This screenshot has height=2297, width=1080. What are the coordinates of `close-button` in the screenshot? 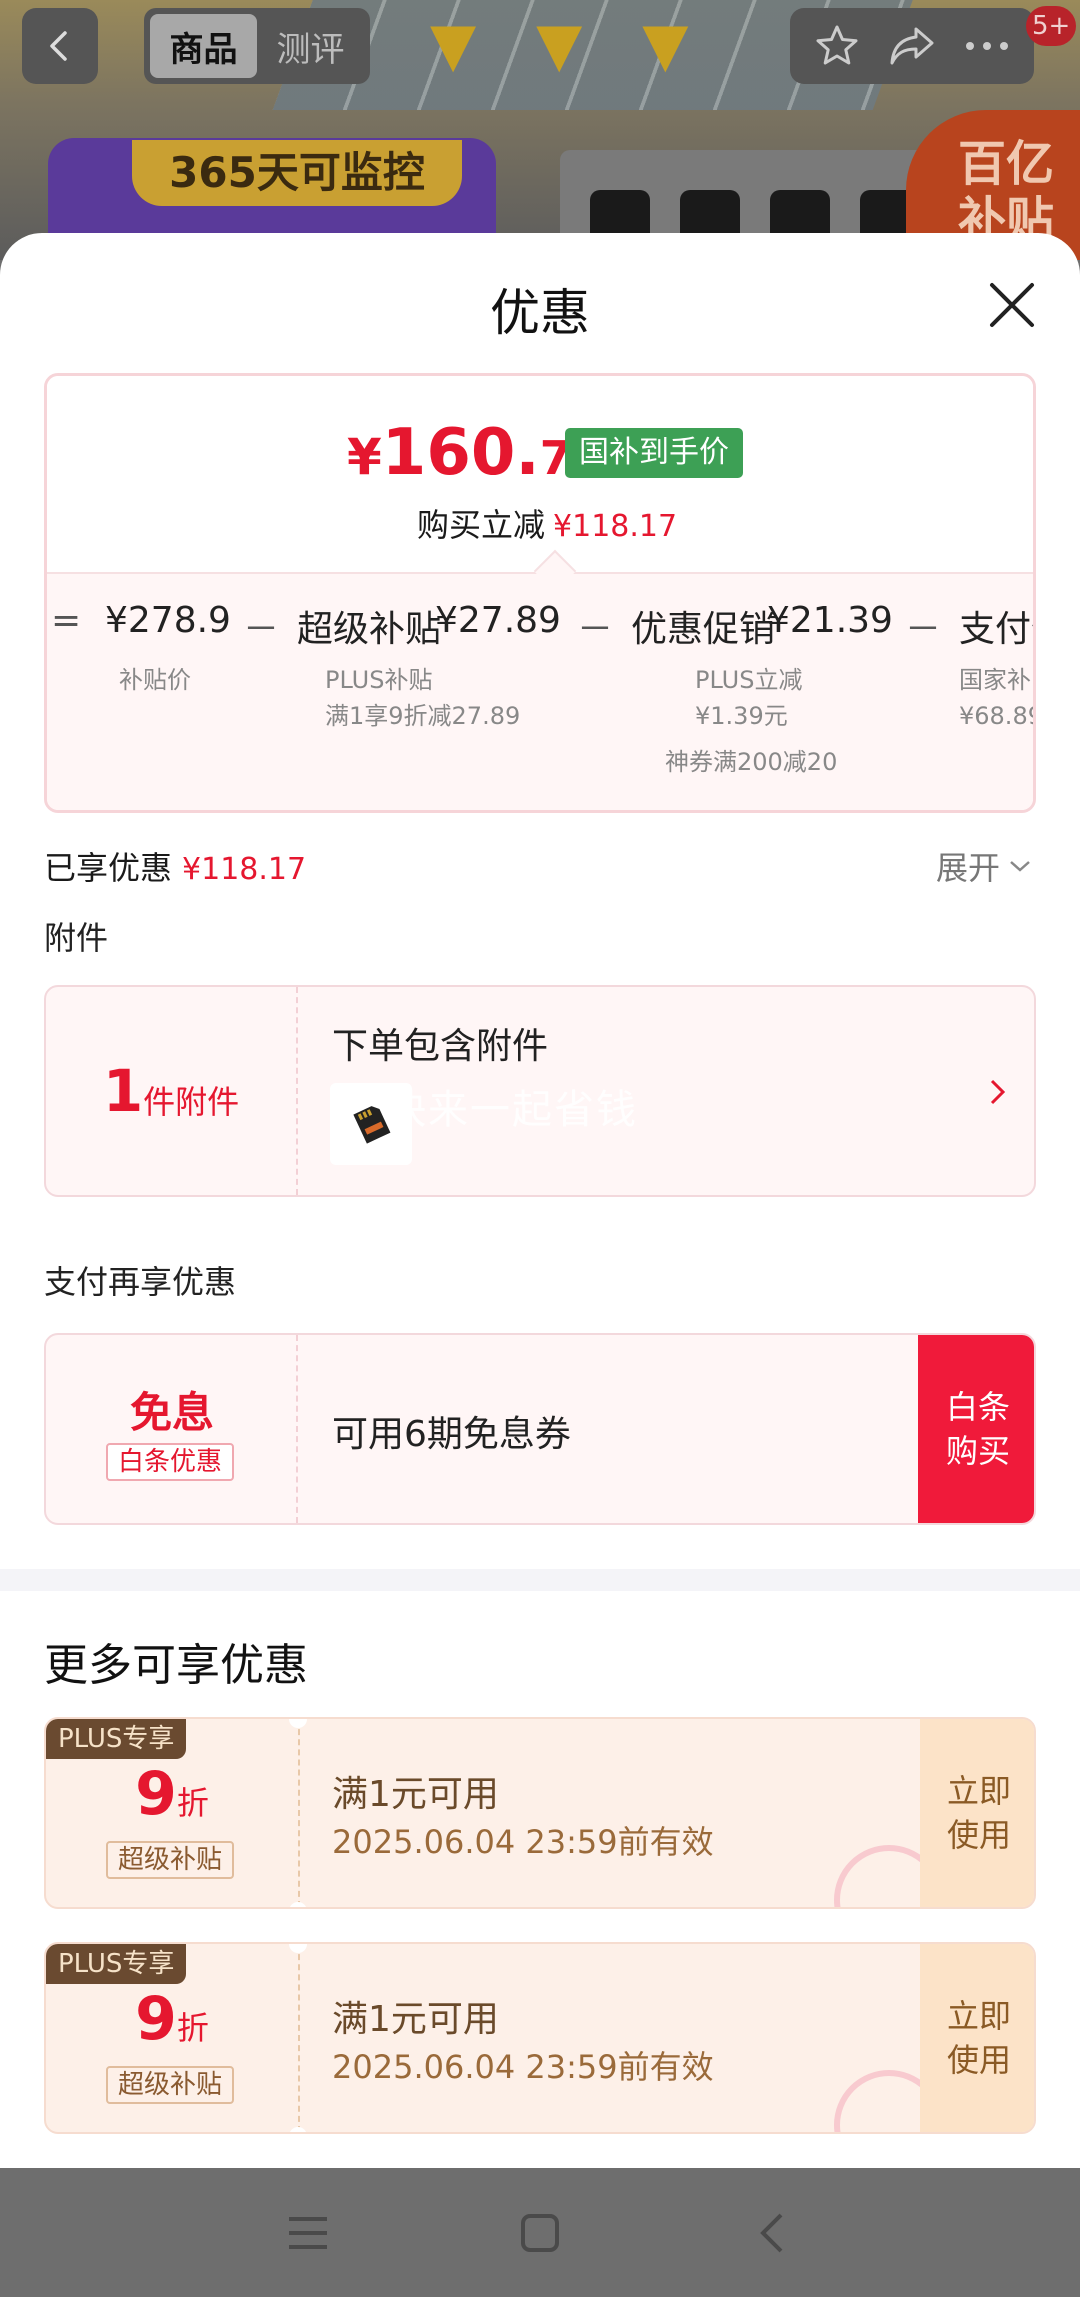 It's located at (1012, 305).